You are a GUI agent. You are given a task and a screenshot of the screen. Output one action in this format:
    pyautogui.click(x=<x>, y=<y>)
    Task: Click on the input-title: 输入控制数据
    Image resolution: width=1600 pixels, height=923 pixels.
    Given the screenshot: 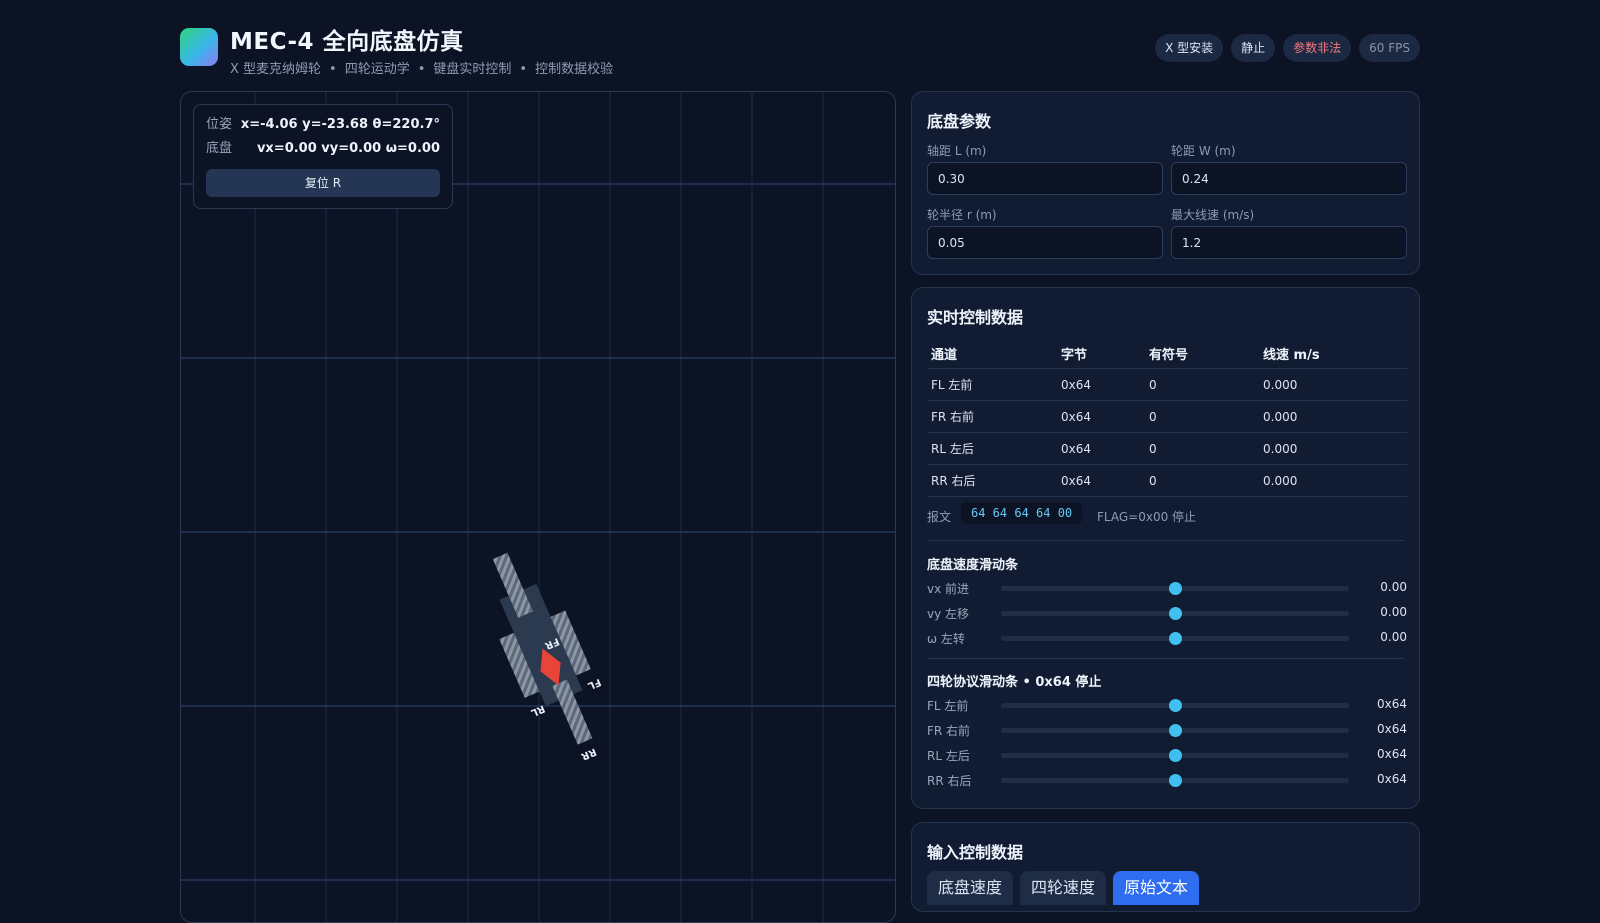 What is the action you would take?
    pyautogui.click(x=975, y=852)
    